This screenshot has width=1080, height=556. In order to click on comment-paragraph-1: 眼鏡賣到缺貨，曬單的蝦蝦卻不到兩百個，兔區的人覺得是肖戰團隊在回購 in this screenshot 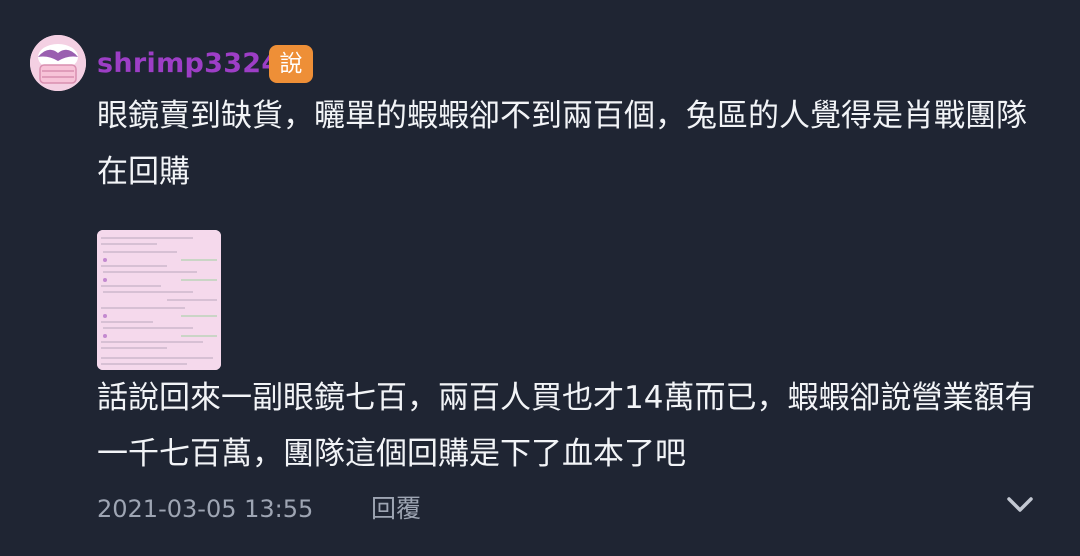, I will do `click(562, 144)`.